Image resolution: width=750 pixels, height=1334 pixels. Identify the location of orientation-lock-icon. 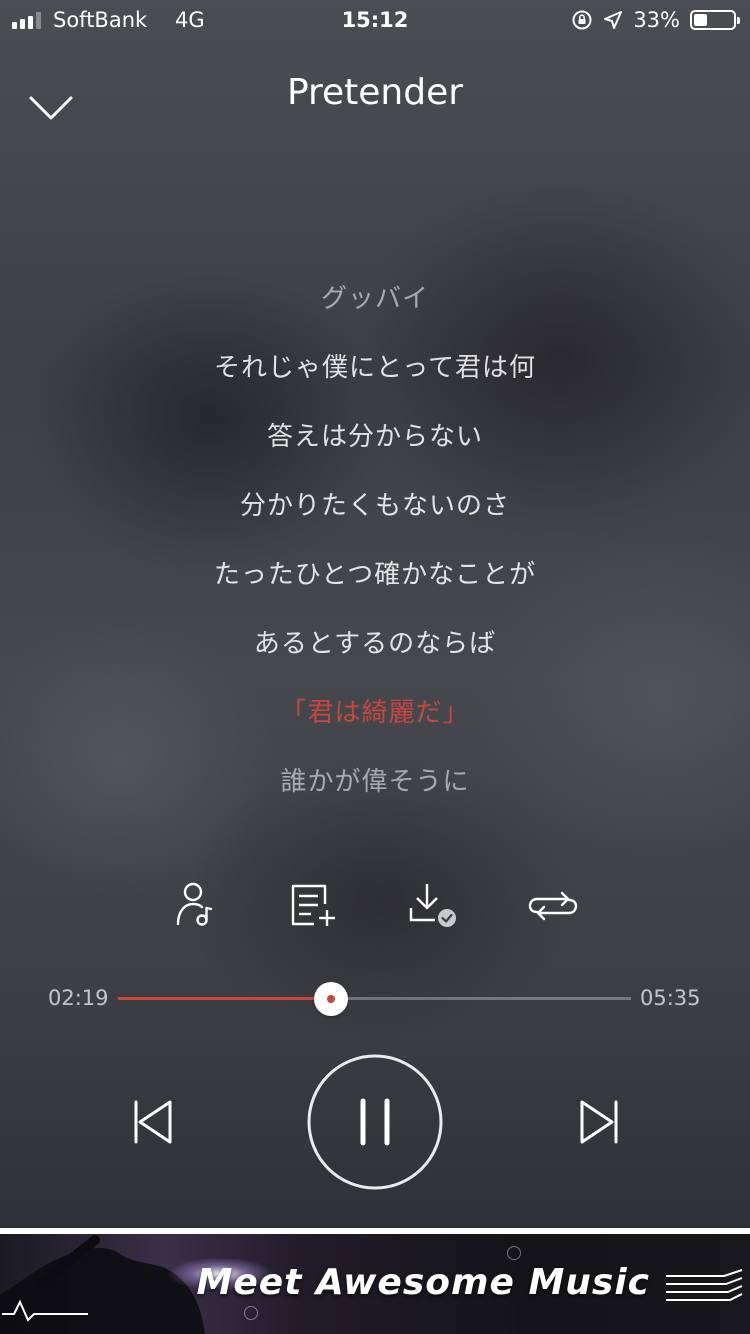
(582, 20).